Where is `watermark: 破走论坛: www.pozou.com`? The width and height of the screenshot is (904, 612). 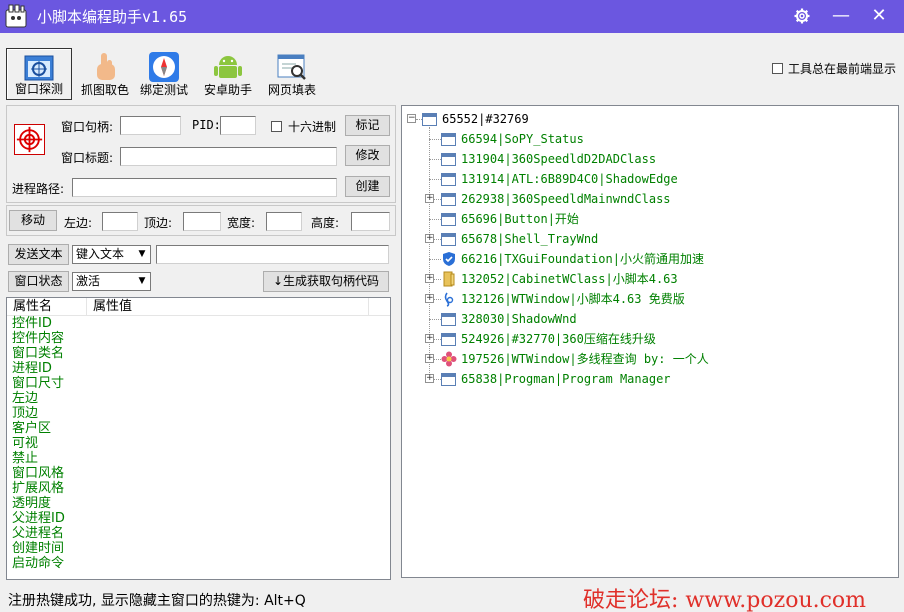 watermark: 破走论坛: www.pozou.com is located at coordinates (725, 600).